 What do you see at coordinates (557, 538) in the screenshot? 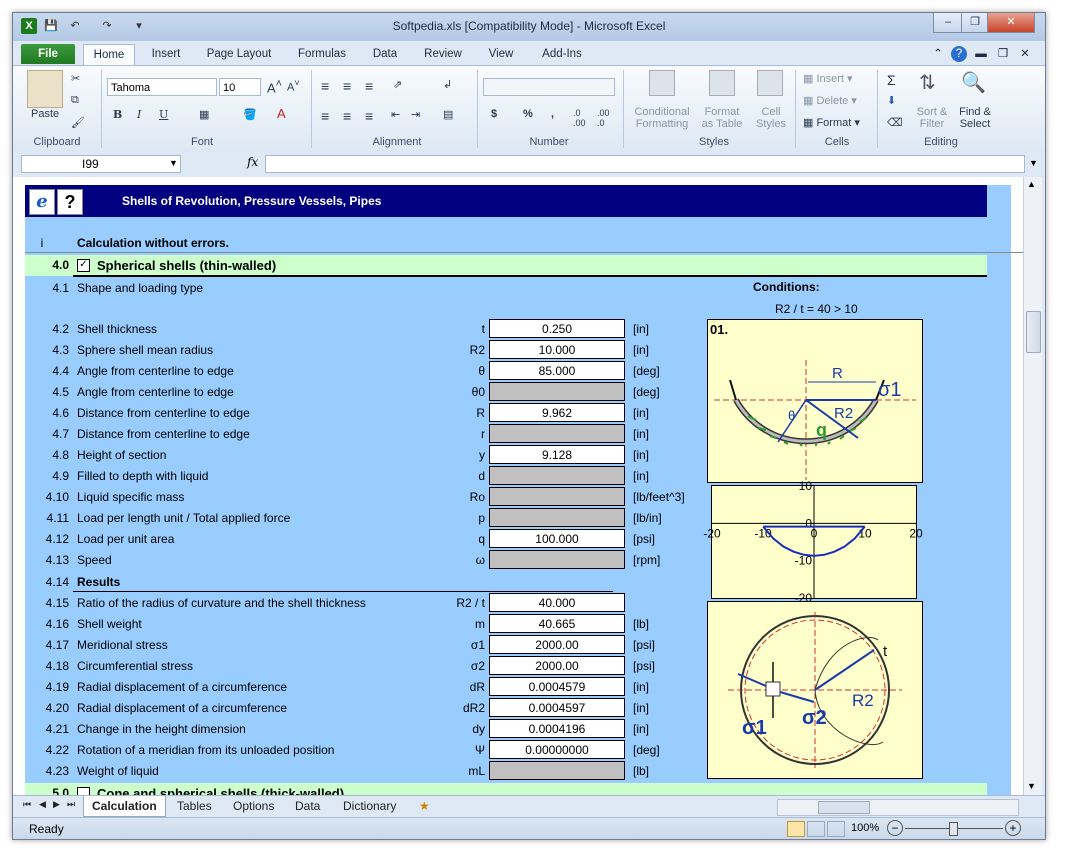
I see `param-value-cell: 100.000` at bounding box center [557, 538].